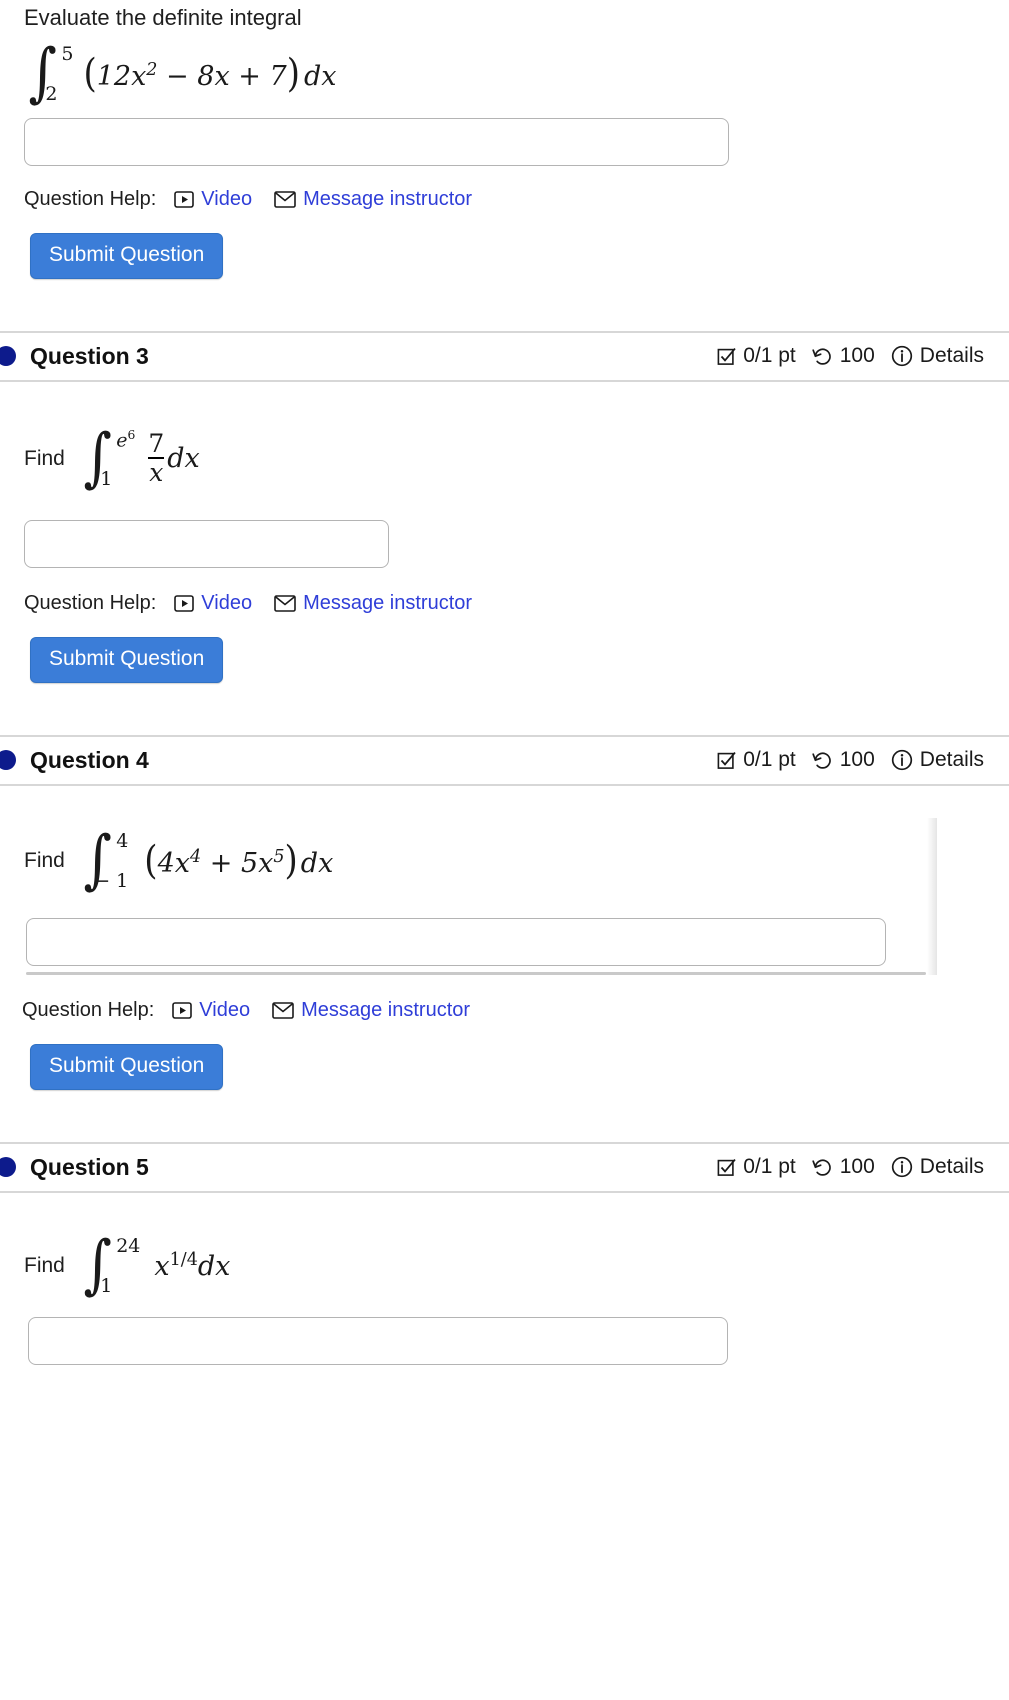  Describe the element at coordinates (504, 255) in the screenshot. I see `submit-area-top: Submit Question` at that location.